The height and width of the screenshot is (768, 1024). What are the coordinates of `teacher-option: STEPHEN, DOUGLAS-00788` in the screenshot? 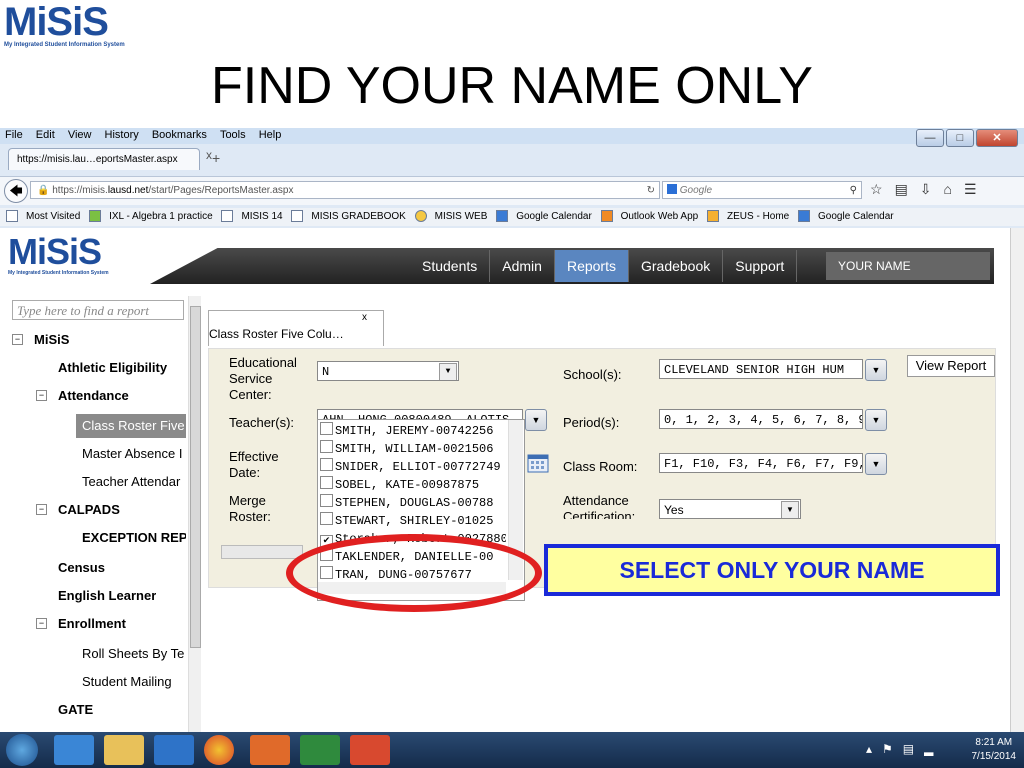 It's located at (413, 503).